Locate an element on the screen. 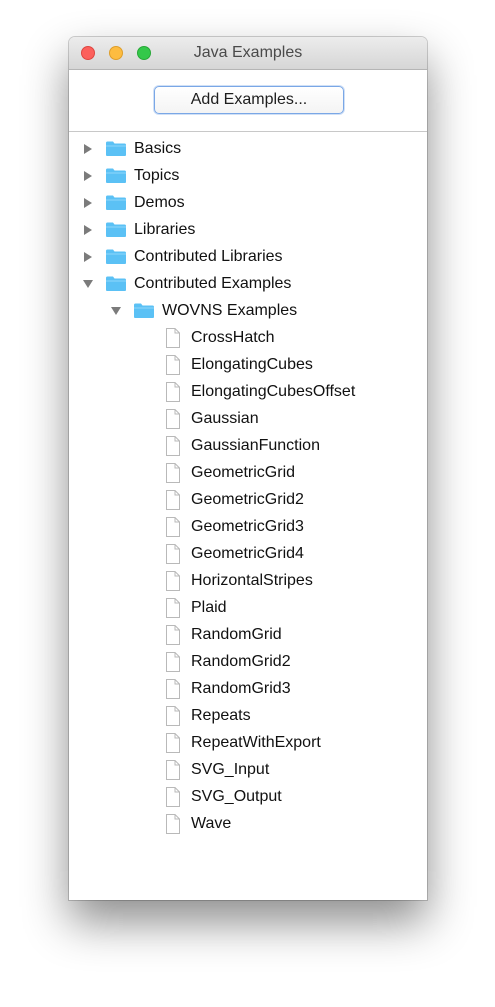 The height and width of the screenshot is (1007, 495). file-label: GeometricGrid4 is located at coordinates (247, 553).